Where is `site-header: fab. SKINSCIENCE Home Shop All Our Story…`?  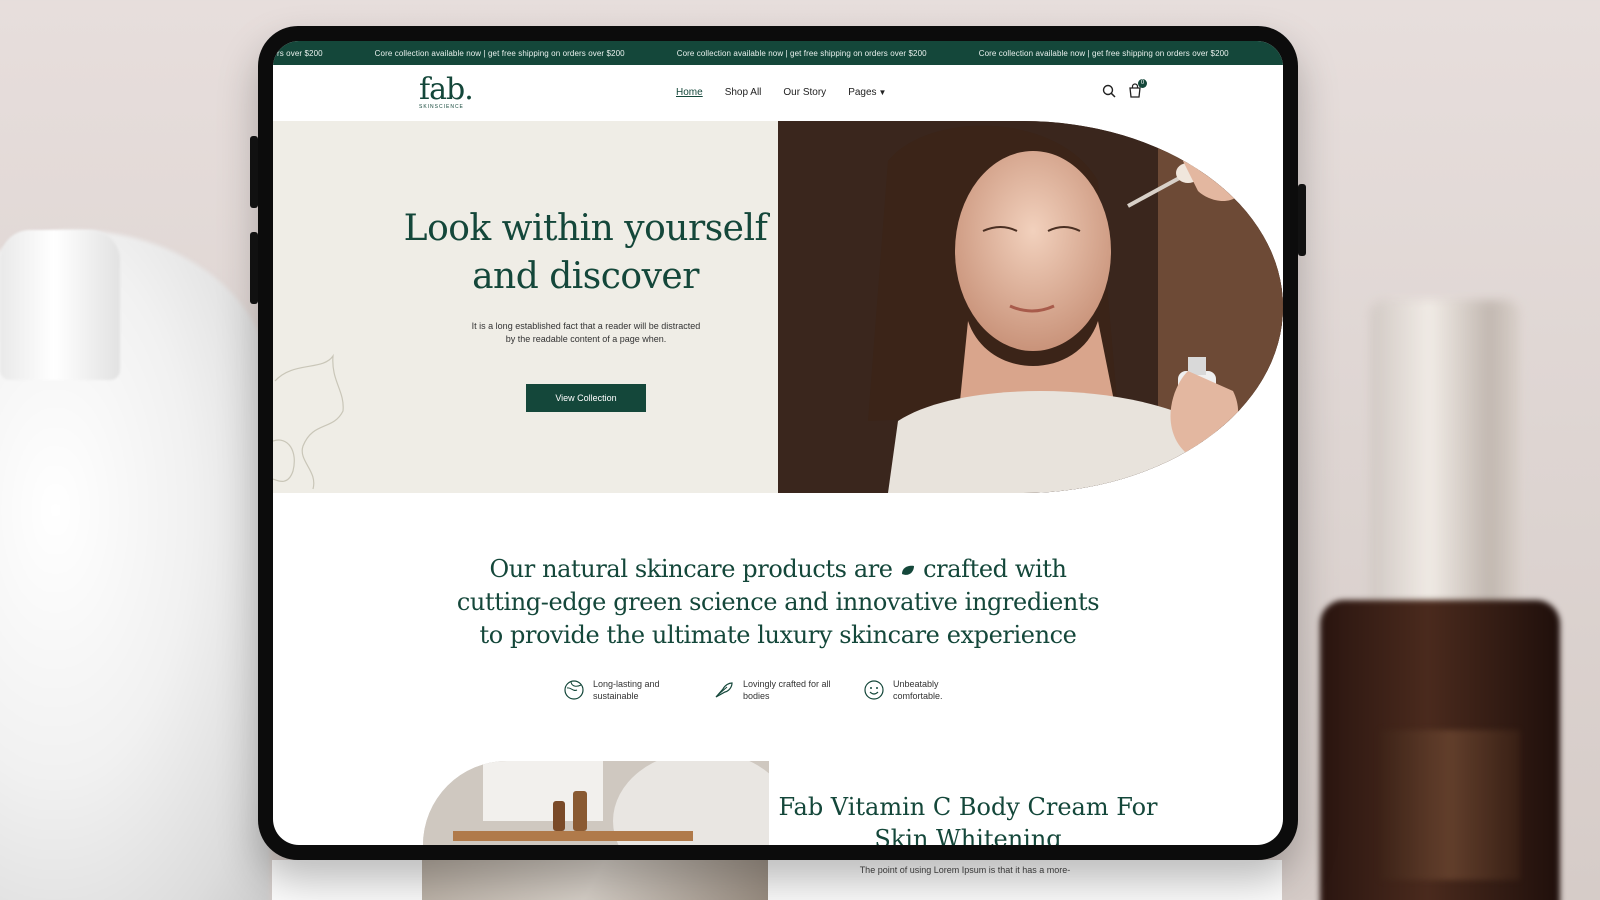 site-header: fab. SKINSCIENCE Home Shop All Our Story… is located at coordinates (778, 93).